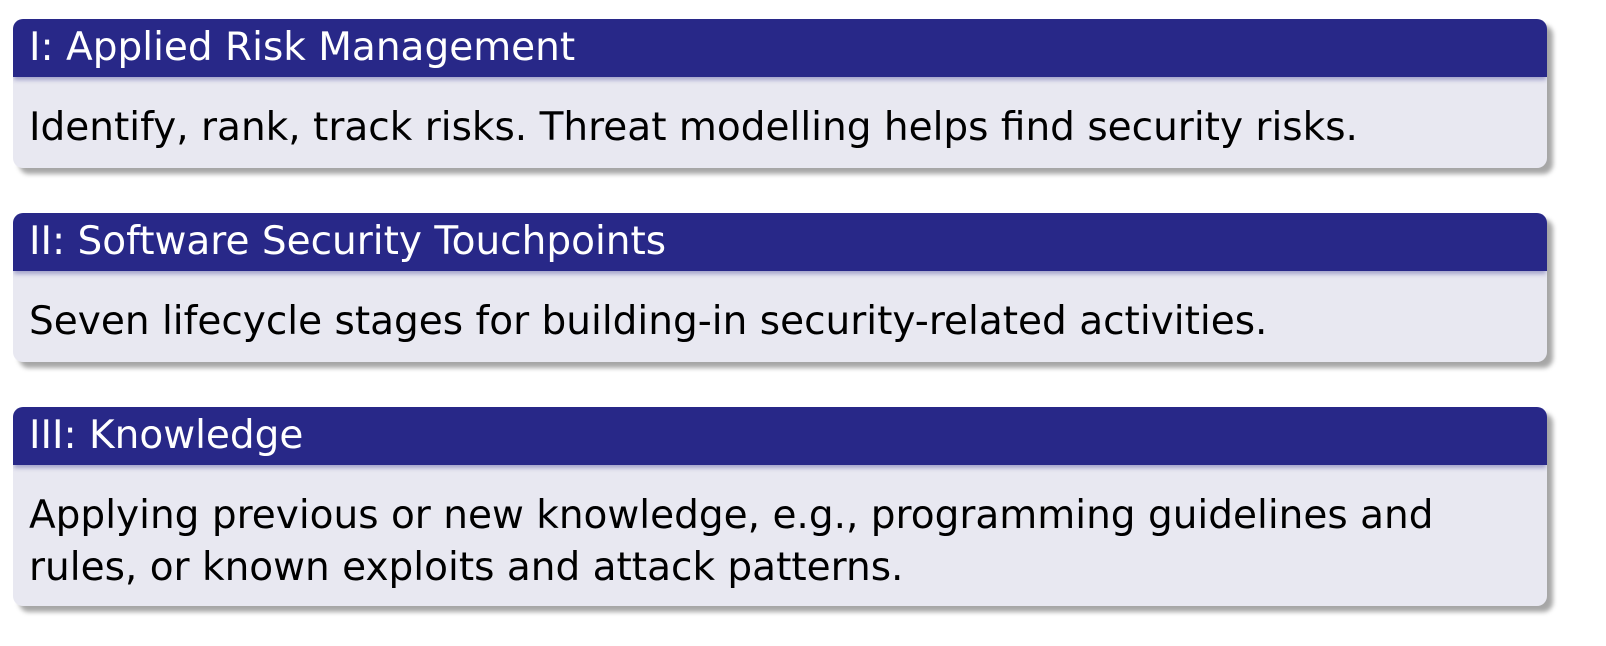  What do you see at coordinates (780, 436) in the screenshot?
I see `block-title: III: Knowledge` at bounding box center [780, 436].